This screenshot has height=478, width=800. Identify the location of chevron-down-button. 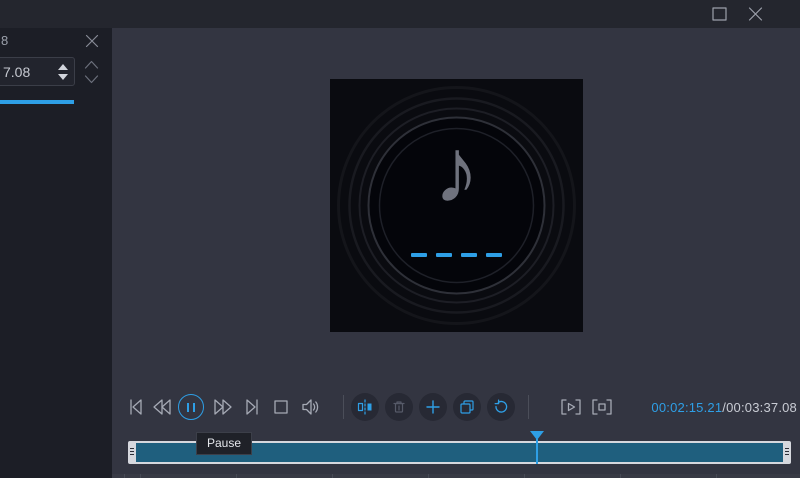
(91, 79).